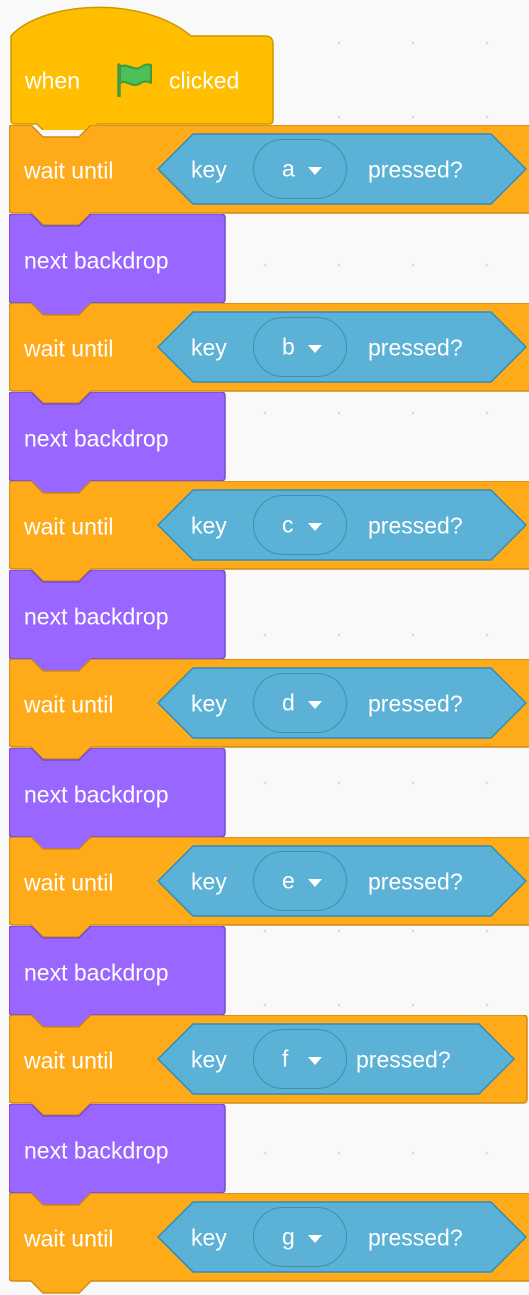 The image size is (529, 1295). What do you see at coordinates (288, 880) in the screenshot?
I see `key-dropdown-value: e` at bounding box center [288, 880].